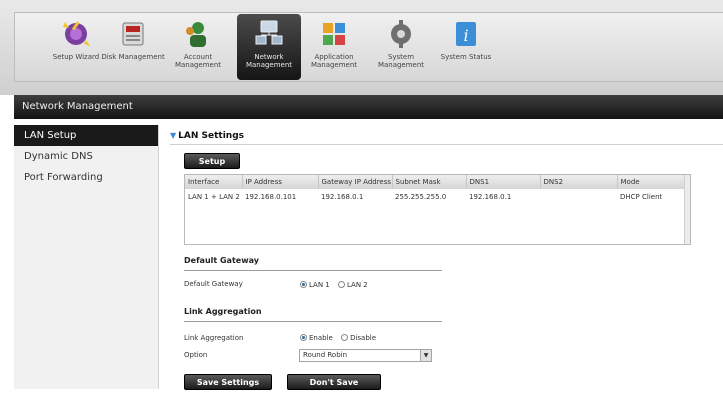  I want to click on radio-lan2: LAN 2, so click(353, 285).